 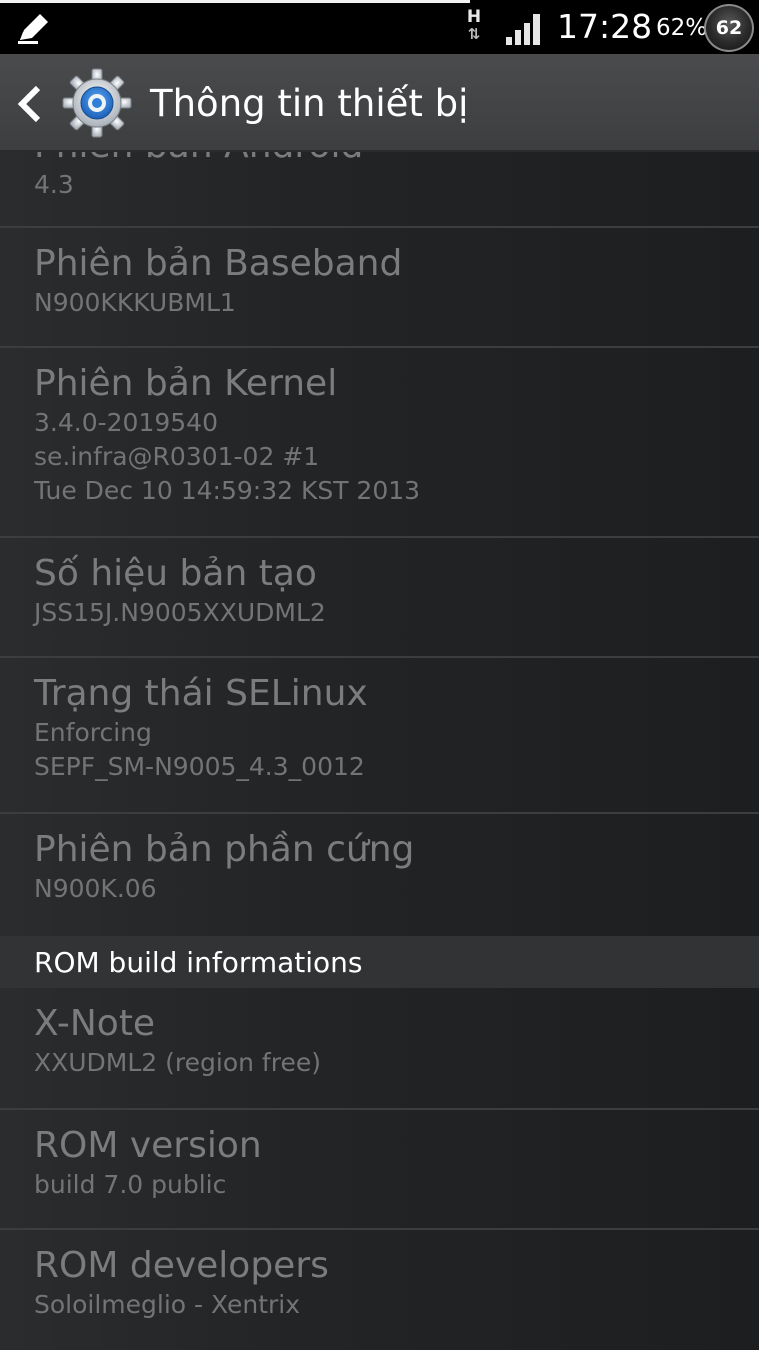 I want to click on list-item-build-number: Số hiệu bản tạo JSS15J.N9005XXUDML2, so click(x=379, y=598).